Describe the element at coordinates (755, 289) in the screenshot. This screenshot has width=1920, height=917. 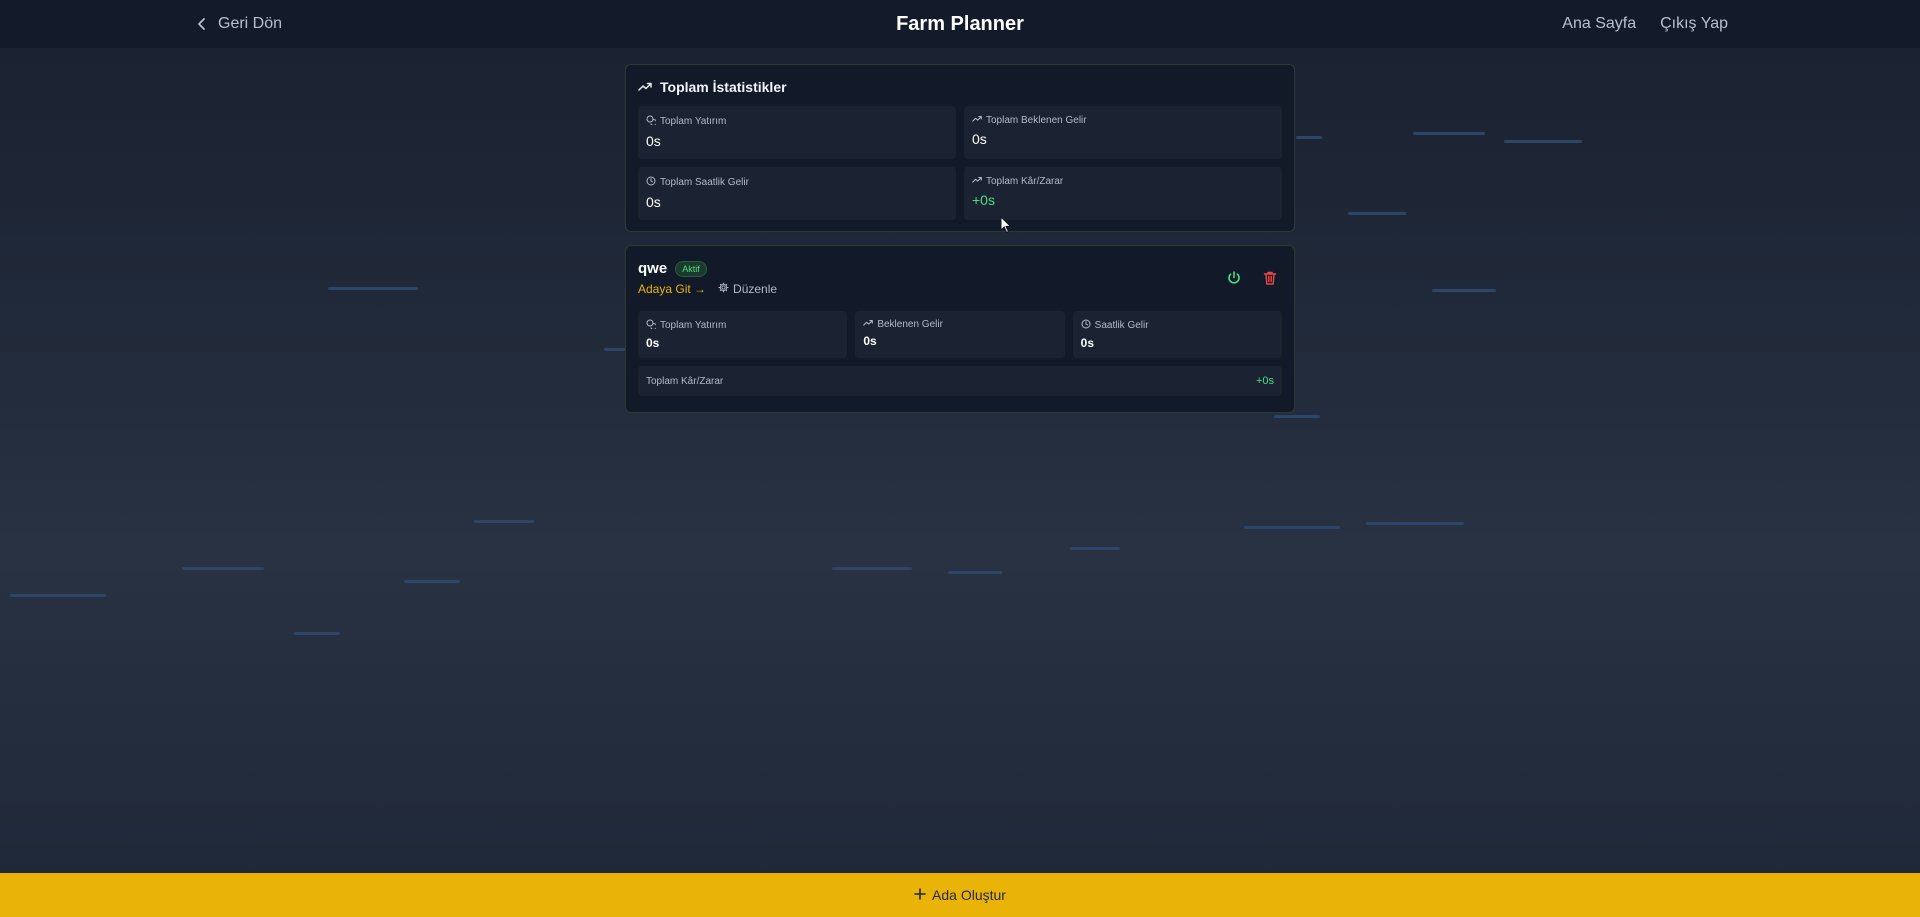
I see `edit-label: Düzenle` at that location.